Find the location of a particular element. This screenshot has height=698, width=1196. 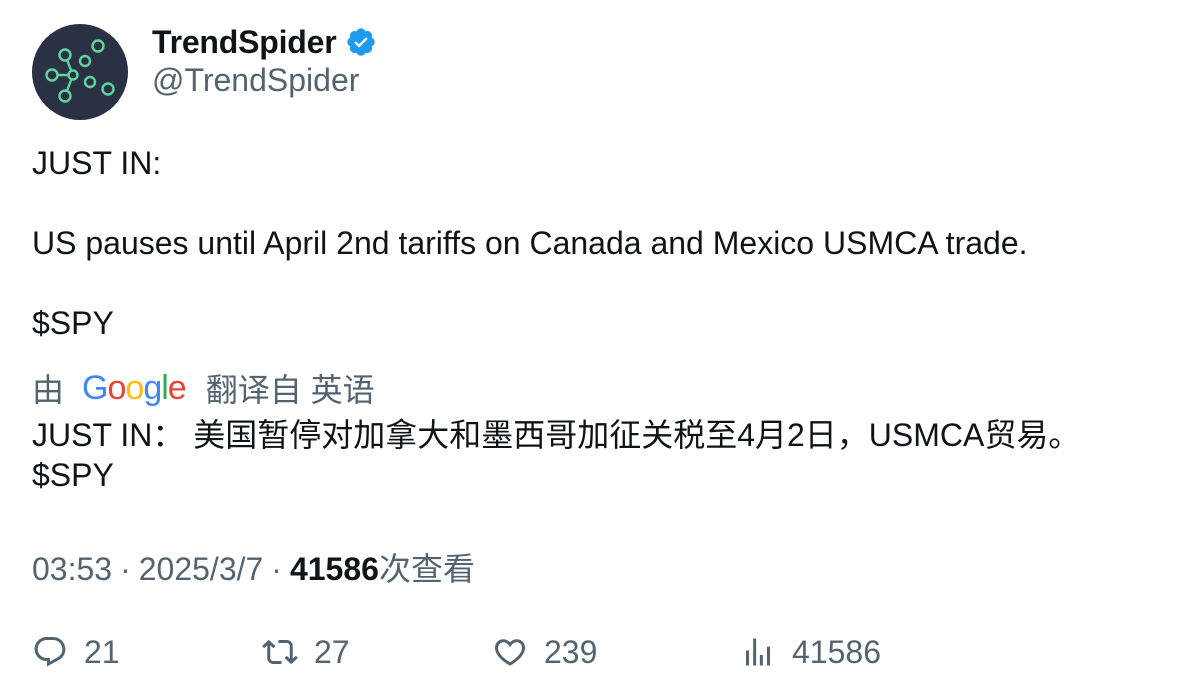

tweet-date: 2025/3/7 is located at coordinates (201, 569).